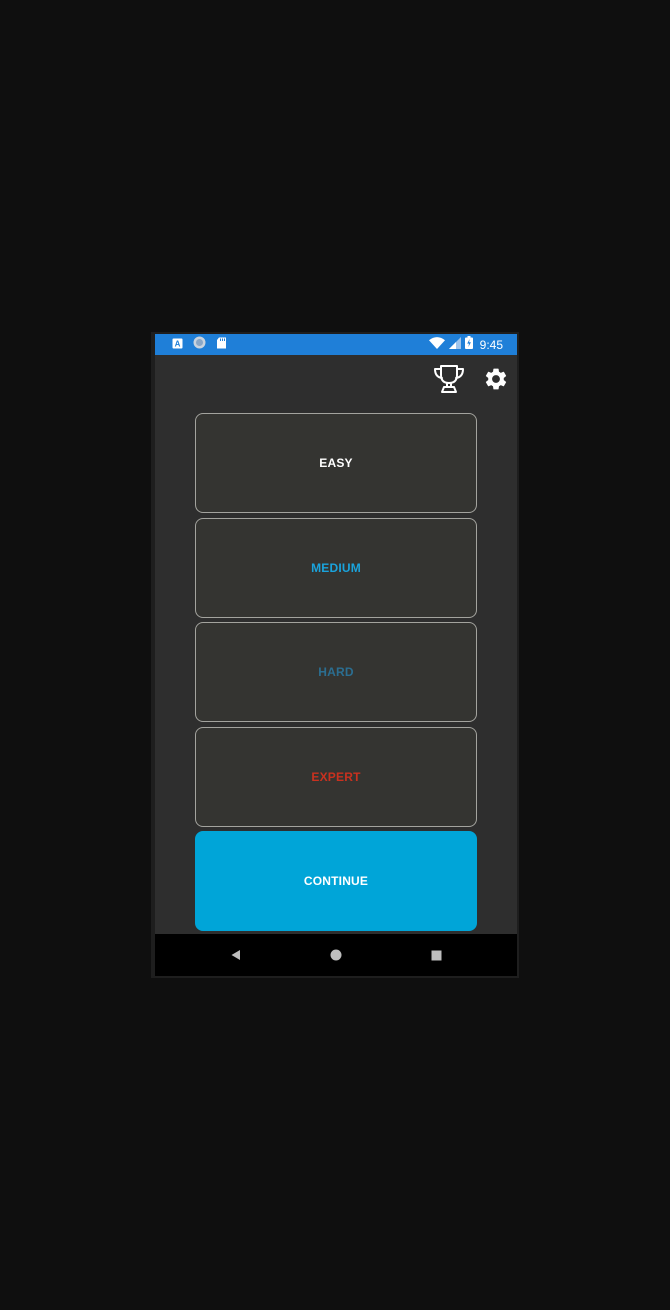 Image resolution: width=670 pixels, height=1310 pixels. Describe the element at coordinates (491, 344) in the screenshot. I see `status-time: 9:45` at that location.